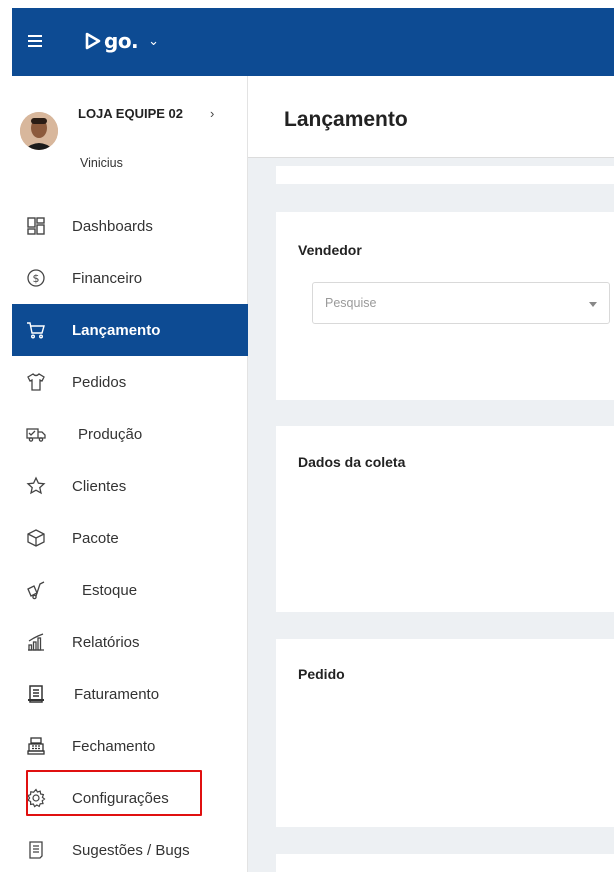 Image resolution: width=614 pixels, height=872 pixels. I want to click on avatar, so click(39, 131).